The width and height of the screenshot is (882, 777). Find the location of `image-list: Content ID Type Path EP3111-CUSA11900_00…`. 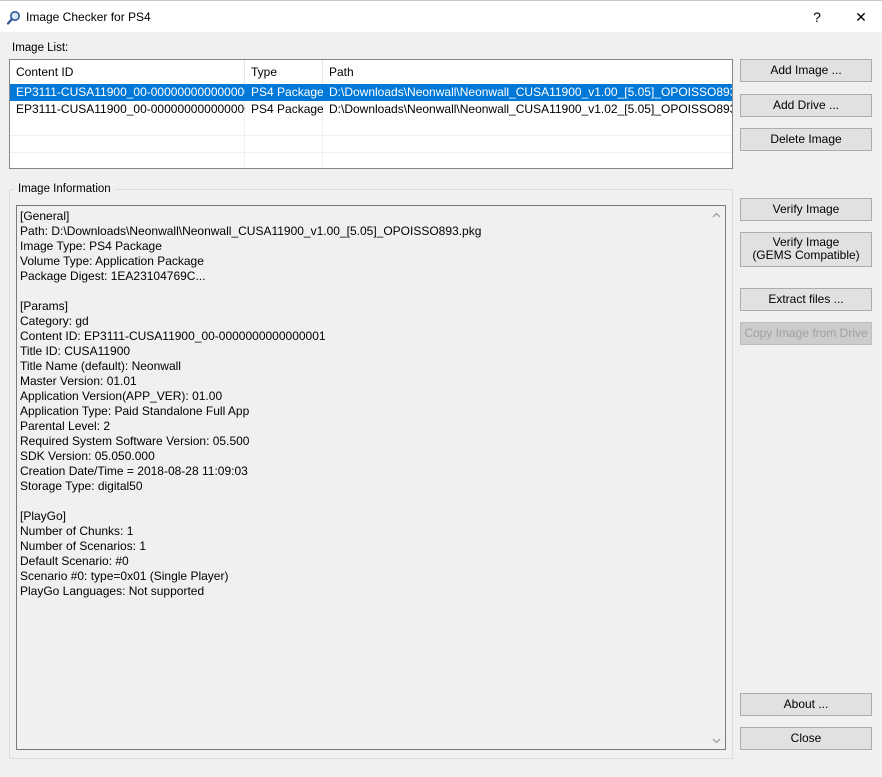

image-list: Content ID Type Path EP3111-CUSA11900_00… is located at coordinates (371, 114).